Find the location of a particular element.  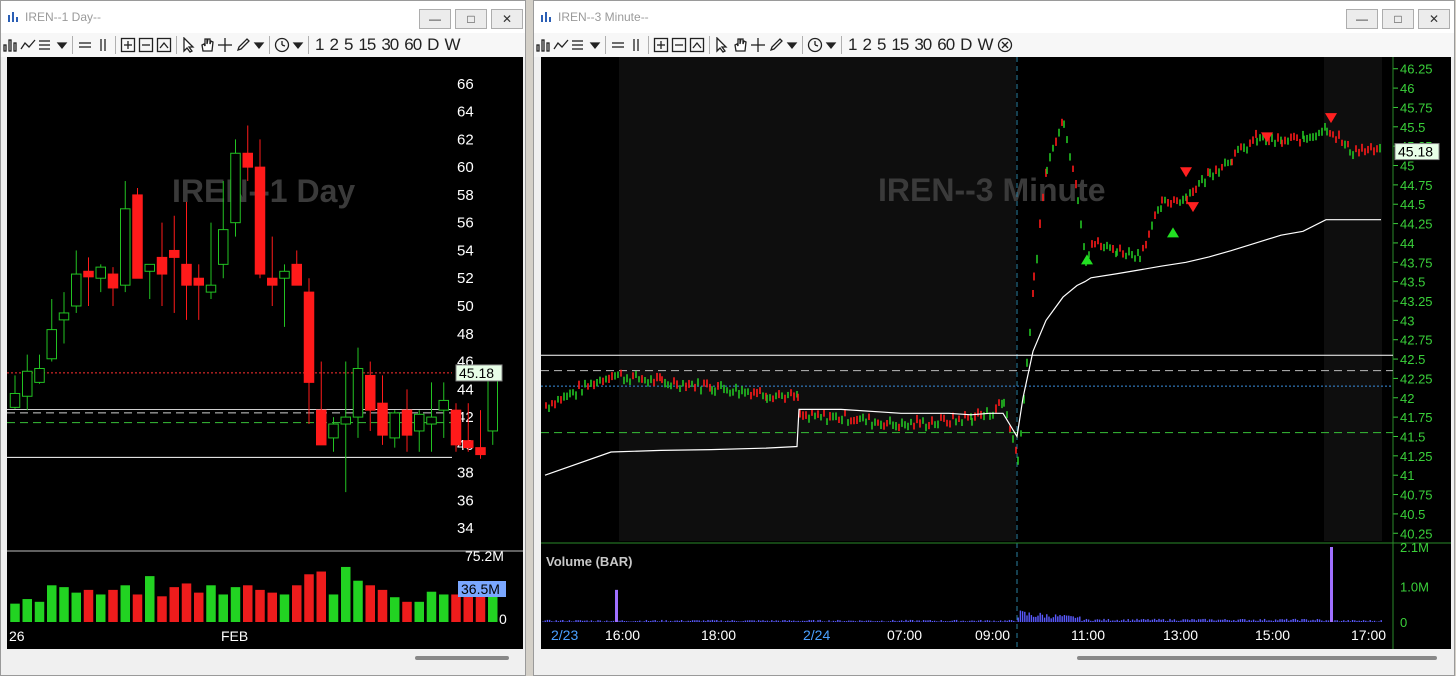

y-axis-tick-label: 41.5 is located at coordinates (1412, 436).